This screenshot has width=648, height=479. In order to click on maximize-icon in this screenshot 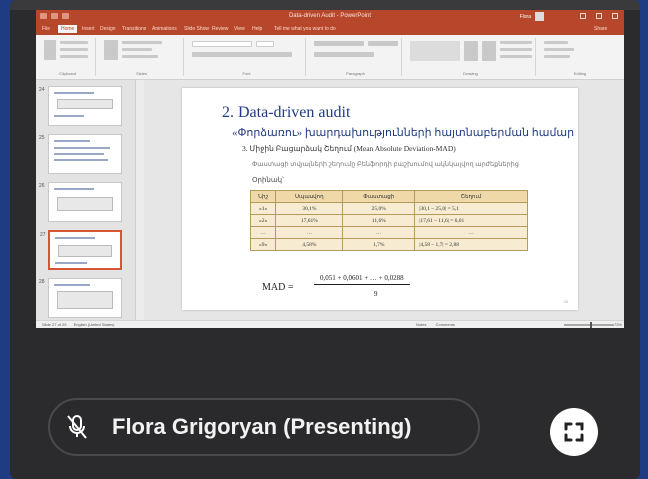, I will do `click(599, 16)`.